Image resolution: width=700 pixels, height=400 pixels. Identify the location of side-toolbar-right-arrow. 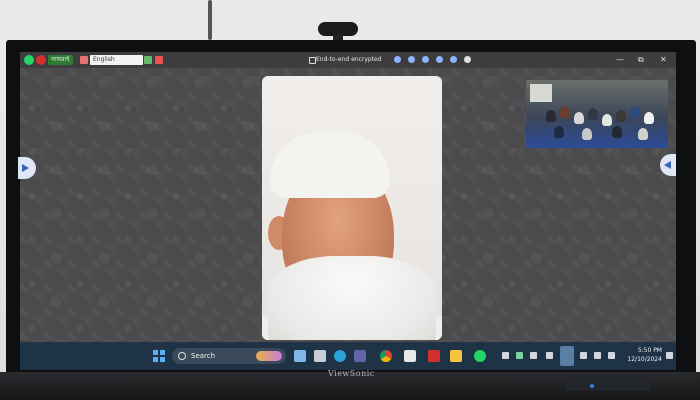
(668, 165).